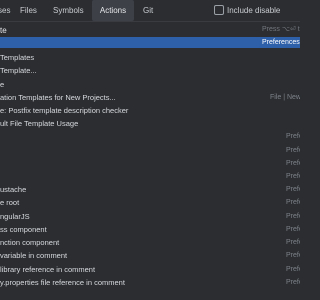 The height and width of the screenshot is (300, 320). Describe the element at coordinates (150, 42) in the screenshot. I see `list-item: Preferences` at that location.